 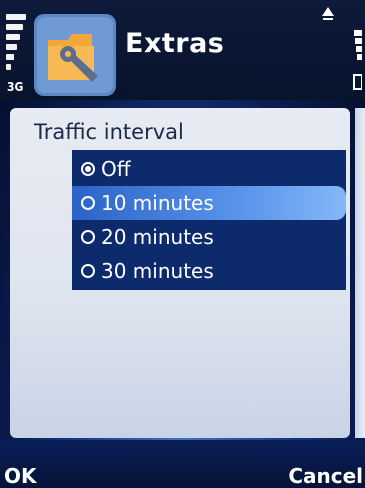 I want to click on option-label: 30 minutes, so click(x=157, y=271).